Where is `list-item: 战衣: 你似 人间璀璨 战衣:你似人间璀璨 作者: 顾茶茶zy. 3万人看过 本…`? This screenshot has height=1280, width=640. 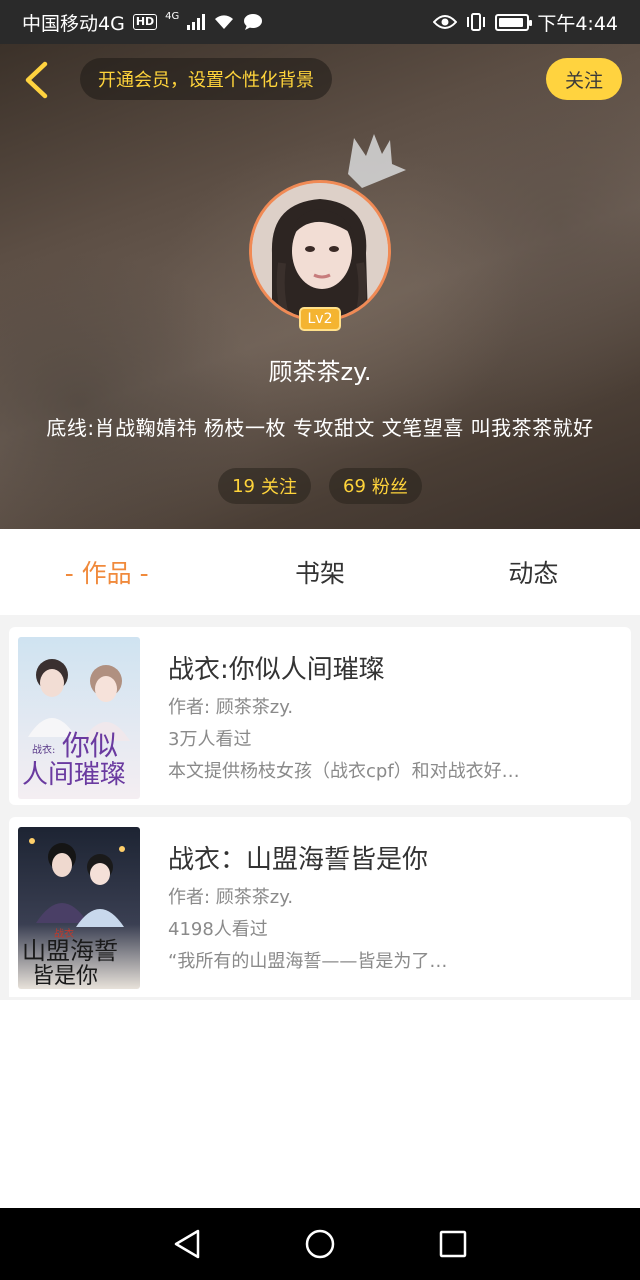 list-item: 战衣: 你似 人间璀璨 战衣:你似人间璀璨 作者: 顾茶茶zy. 3万人看过 本… is located at coordinates (320, 716).